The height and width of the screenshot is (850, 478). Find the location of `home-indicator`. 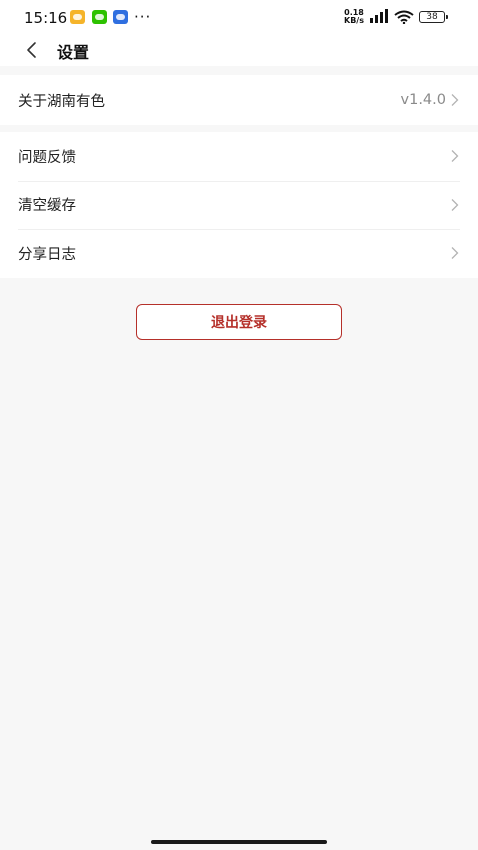

home-indicator is located at coordinates (239, 842).